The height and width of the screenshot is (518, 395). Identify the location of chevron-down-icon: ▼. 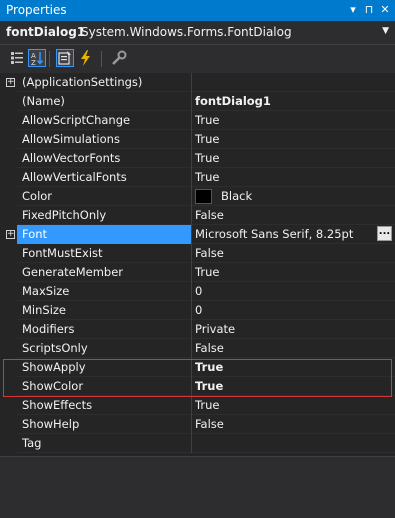
(385, 31).